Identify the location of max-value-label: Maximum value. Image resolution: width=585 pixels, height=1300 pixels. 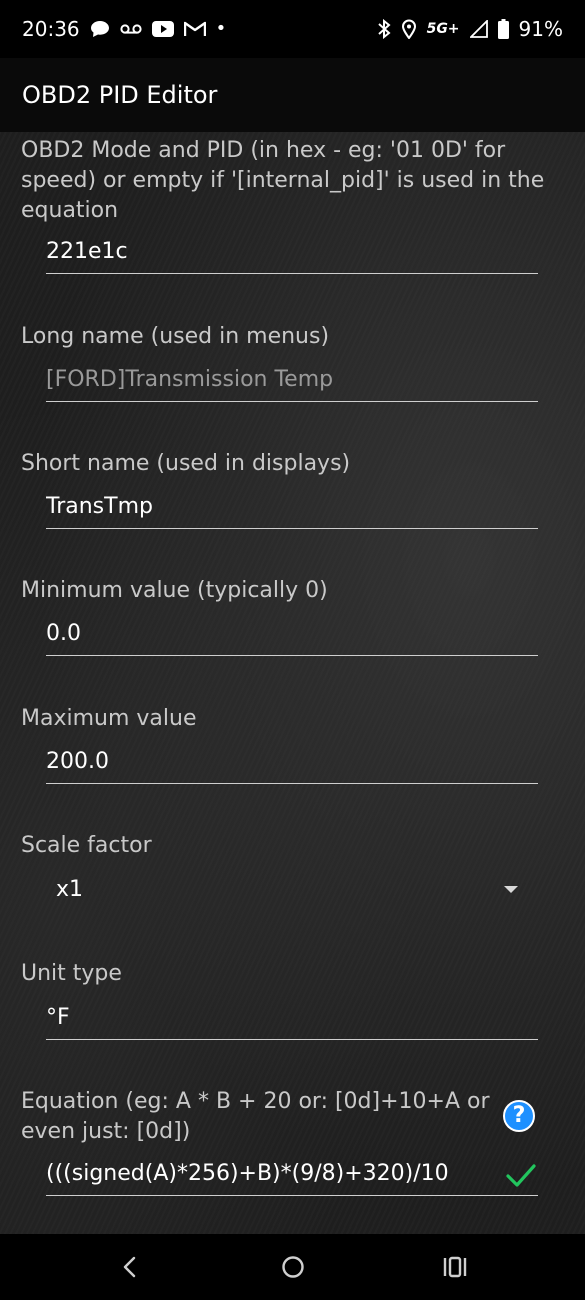
(109, 718).